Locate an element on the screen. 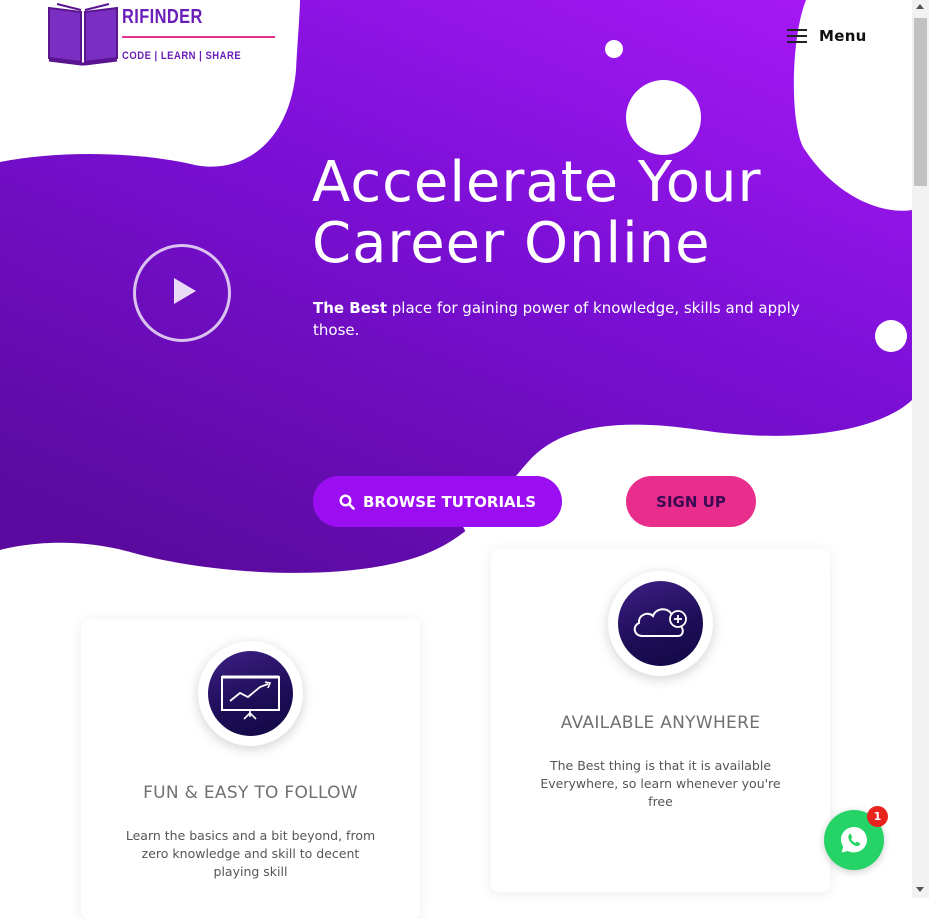 The width and height of the screenshot is (929, 919). browse-tutorials-button: BROWSE TUTORIALS is located at coordinates (437, 501).